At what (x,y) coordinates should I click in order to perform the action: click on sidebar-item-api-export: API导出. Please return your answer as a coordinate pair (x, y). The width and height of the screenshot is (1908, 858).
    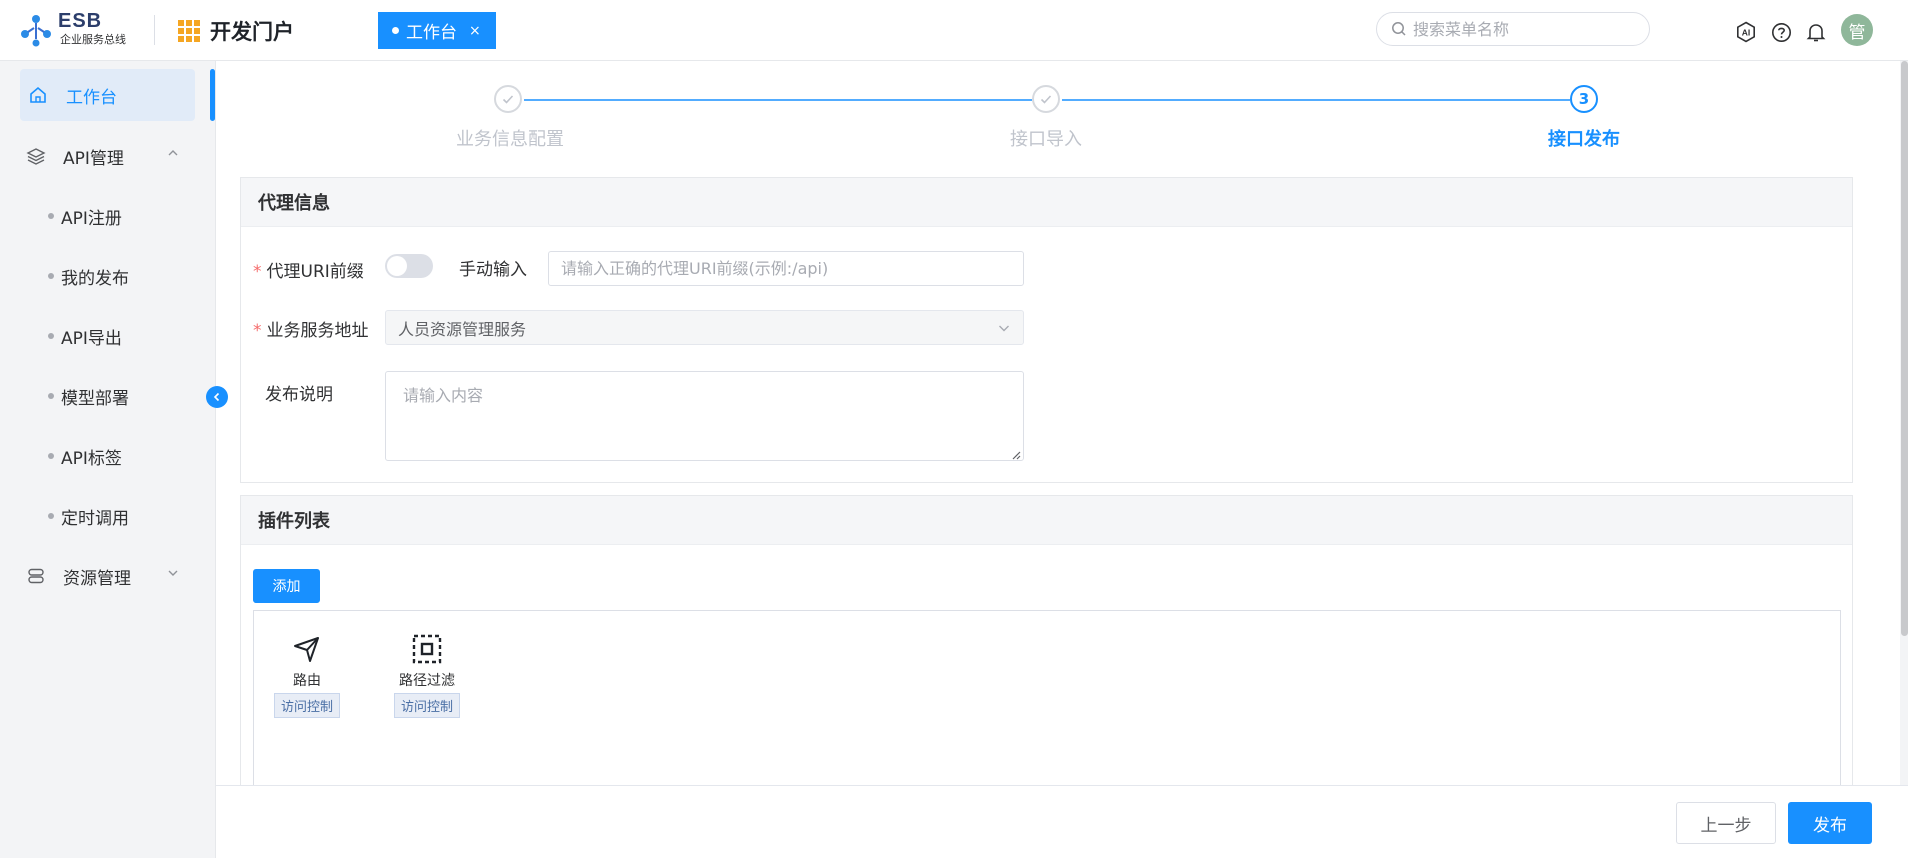
    Looking at the image, I should click on (85, 336).